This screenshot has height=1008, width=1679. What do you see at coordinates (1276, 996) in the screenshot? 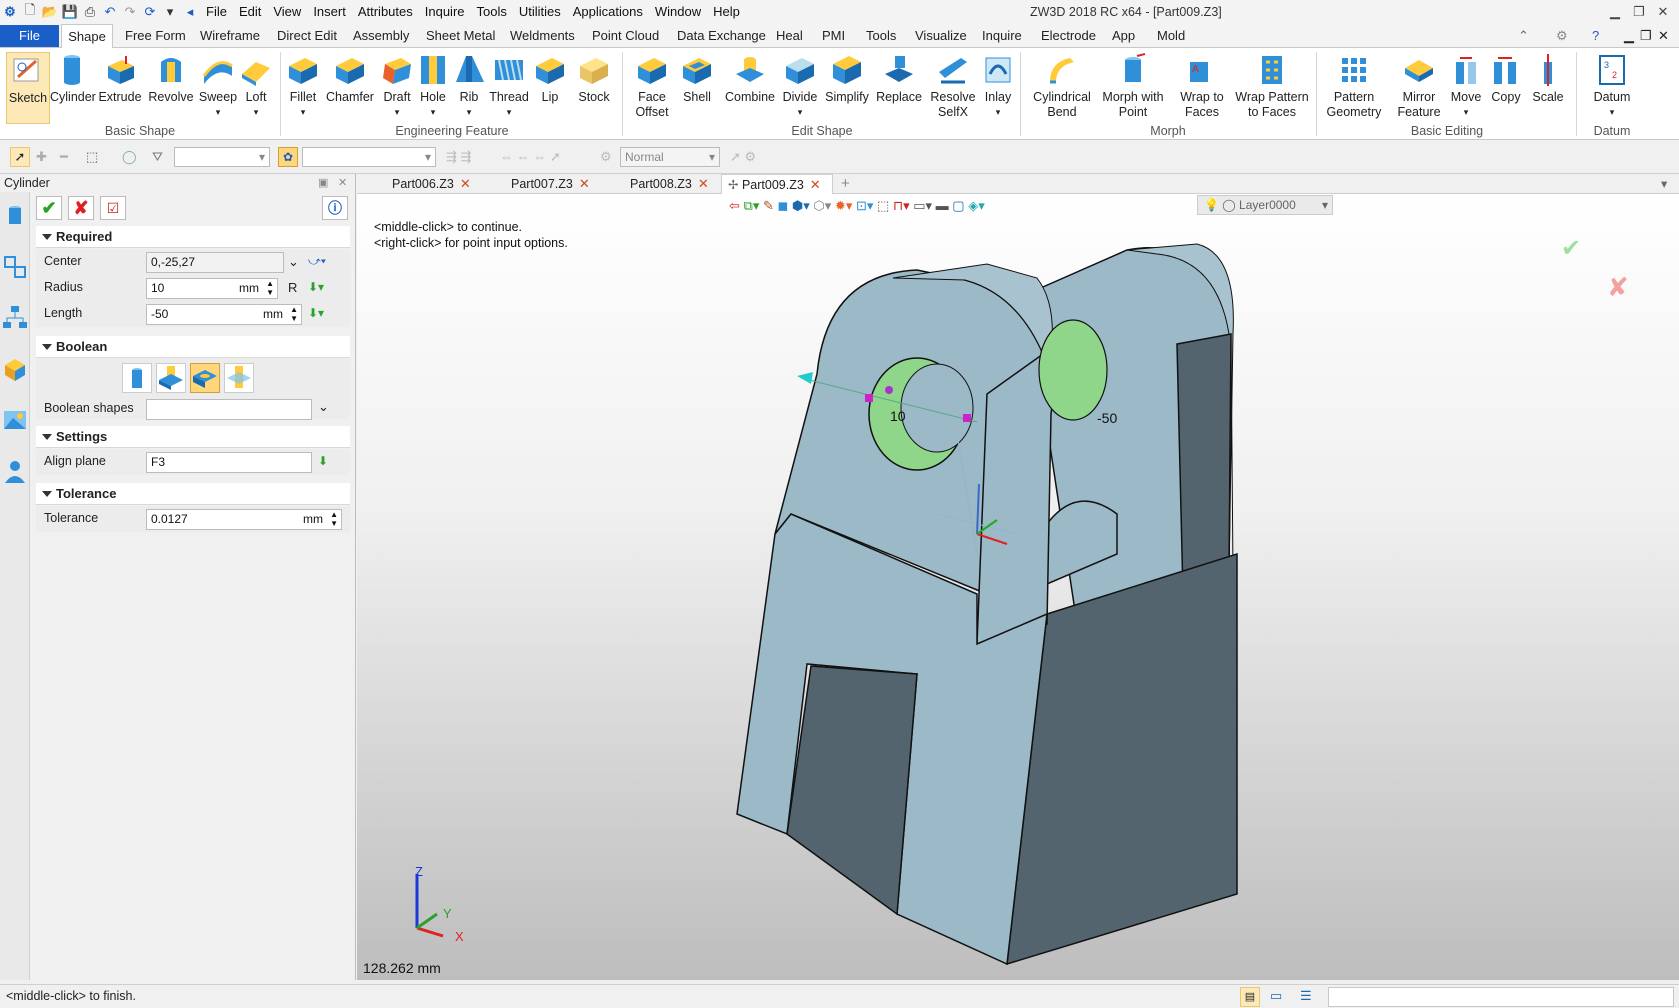
I see `status-monitor-icon: ▭` at bounding box center [1276, 996].